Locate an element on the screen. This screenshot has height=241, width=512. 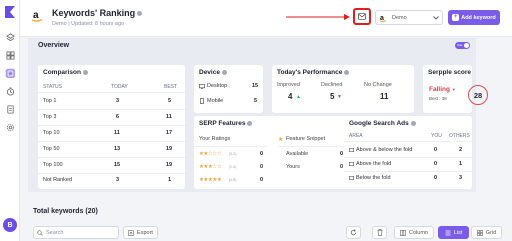
overview-toggle: hide is located at coordinates (462, 45).